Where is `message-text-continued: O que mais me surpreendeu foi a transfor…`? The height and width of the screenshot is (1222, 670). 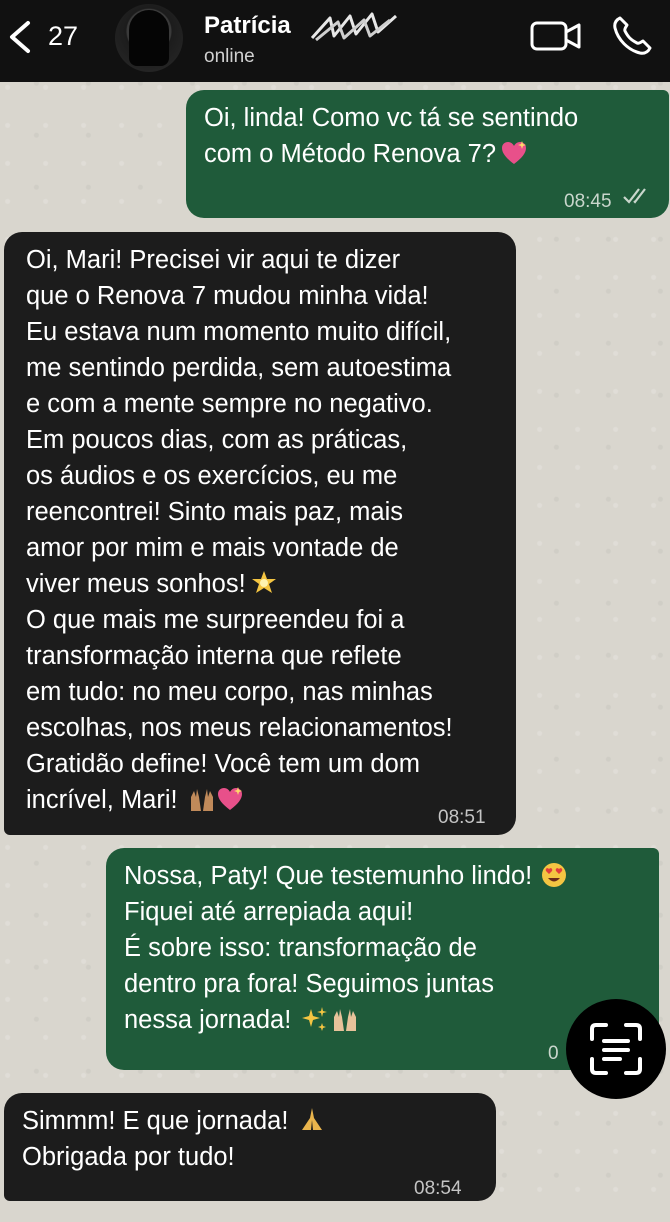 message-text-continued: O que mais me surpreendeu foi a transfor… is located at coordinates (239, 710).